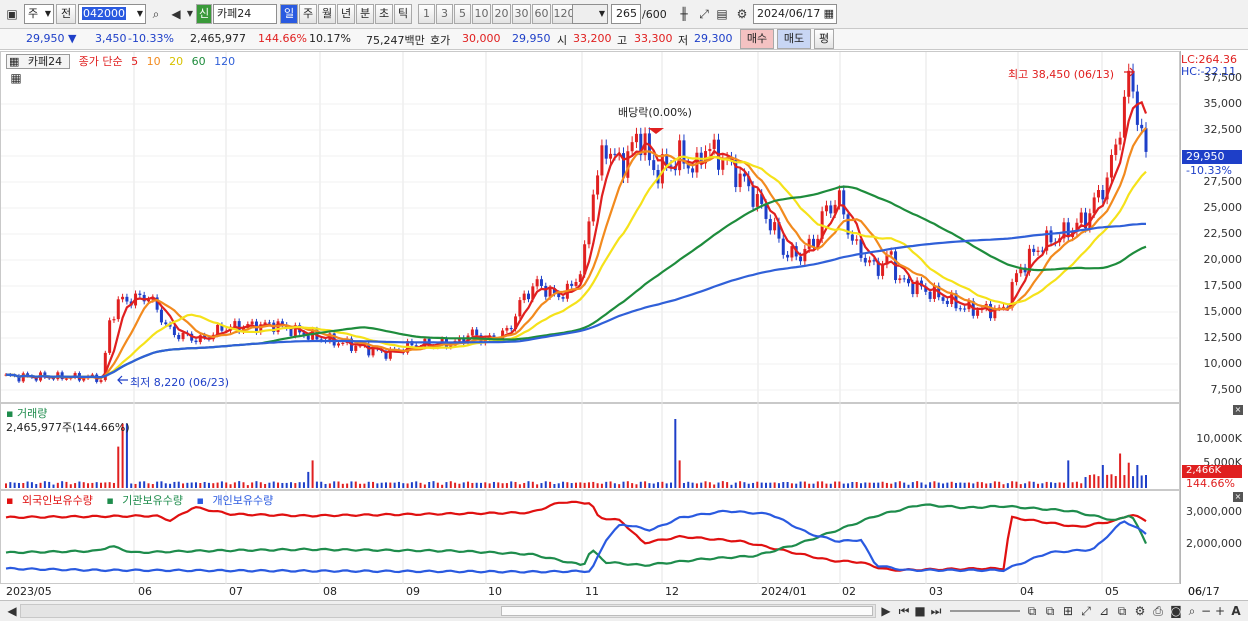 This screenshot has height=621, width=1248. What do you see at coordinates (985, 611) in the screenshot?
I see `zoom-slider` at bounding box center [985, 611].